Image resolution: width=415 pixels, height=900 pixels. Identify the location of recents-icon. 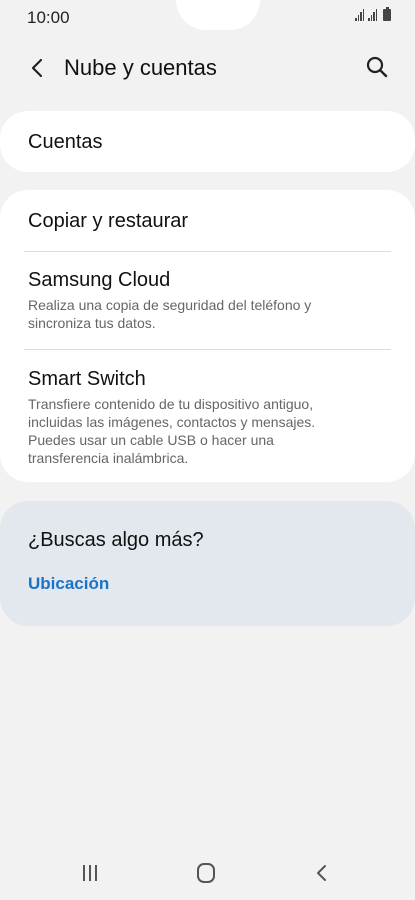
(90, 873).